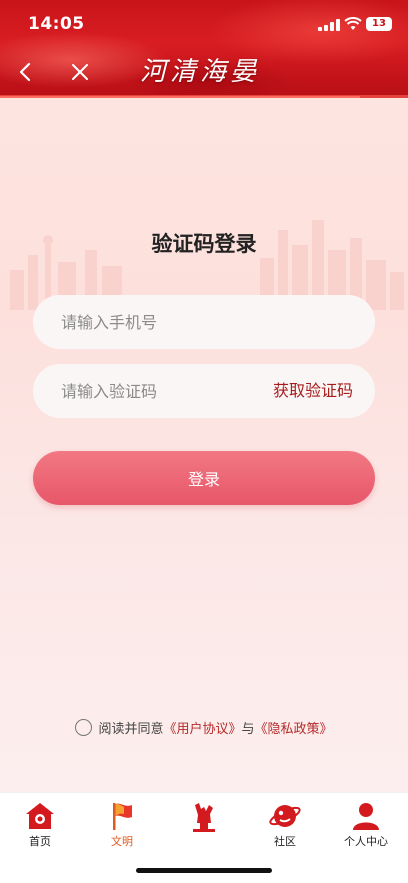  Describe the element at coordinates (171, 391) in the screenshot. I see `verification-code-input` at that location.